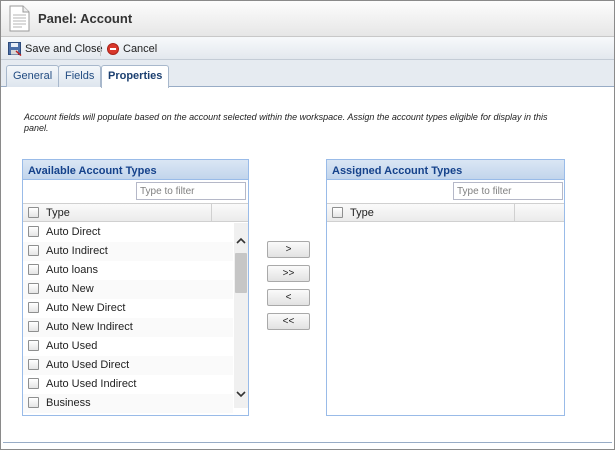  What do you see at coordinates (288, 321) in the screenshot?
I see `remove-all-button: <<` at bounding box center [288, 321].